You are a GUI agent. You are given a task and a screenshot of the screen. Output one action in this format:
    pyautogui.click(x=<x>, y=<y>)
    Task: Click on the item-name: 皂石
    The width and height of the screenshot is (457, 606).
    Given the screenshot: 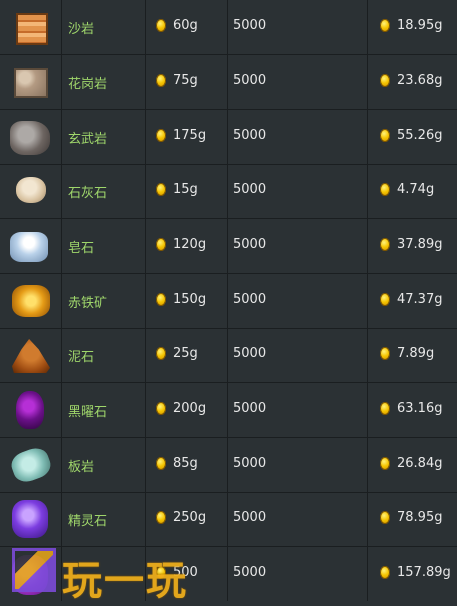 What is the action you would take?
    pyautogui.click(x=81, y=248)
    